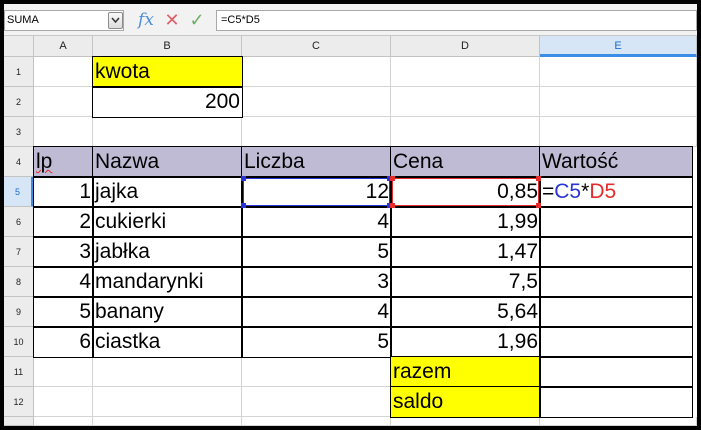  I want to click on row-header-3: 3, so click(19, 132).